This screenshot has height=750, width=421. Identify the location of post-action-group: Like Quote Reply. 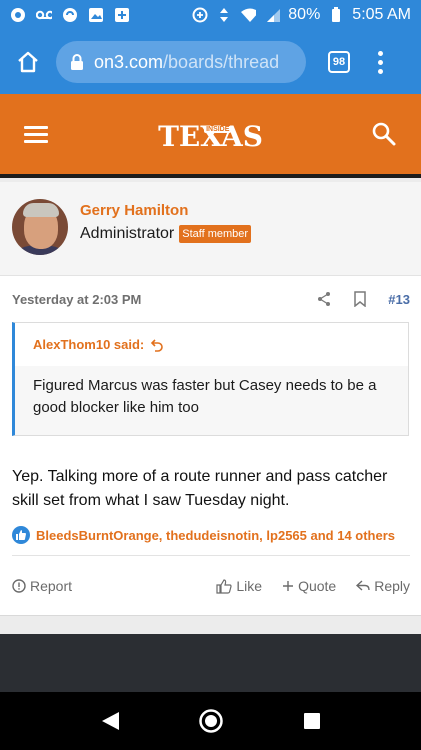
(313, 586).